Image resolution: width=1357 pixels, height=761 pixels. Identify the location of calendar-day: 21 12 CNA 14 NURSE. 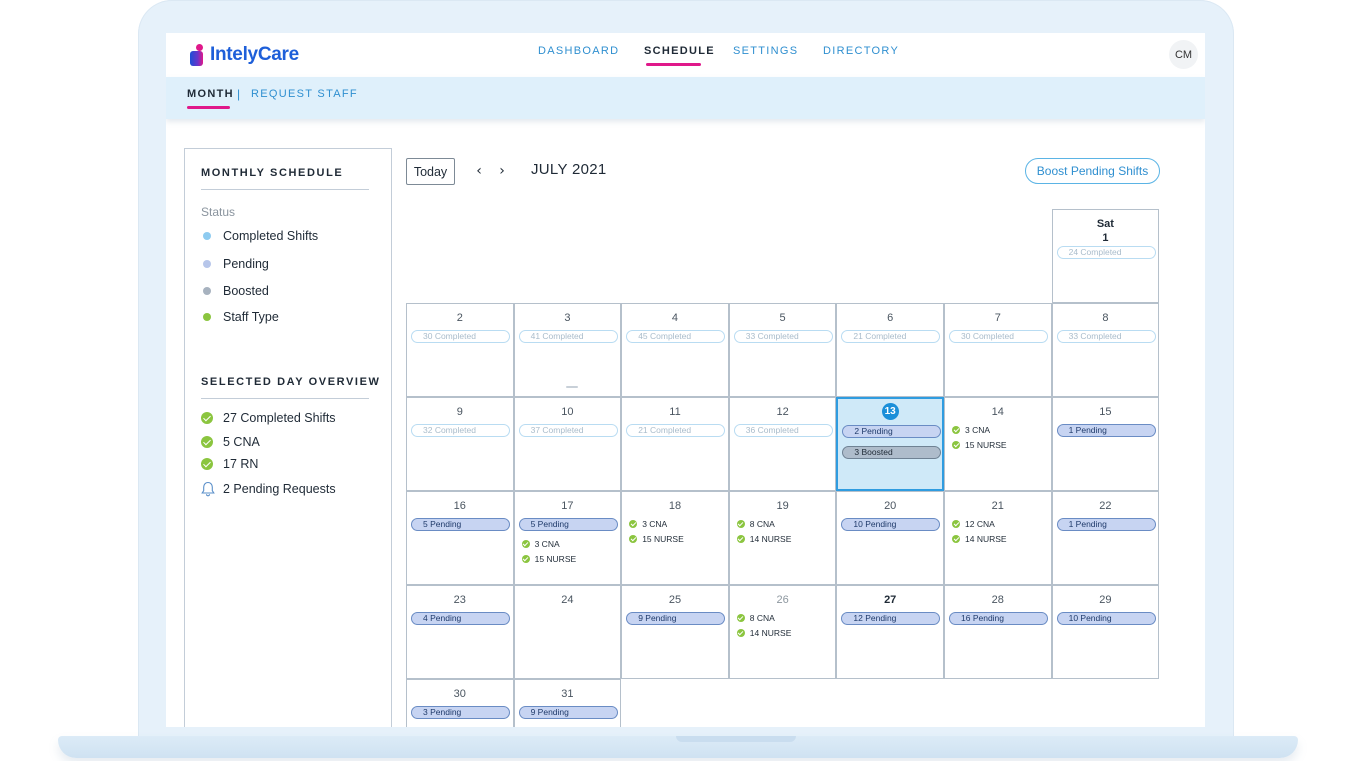
(998, 538).